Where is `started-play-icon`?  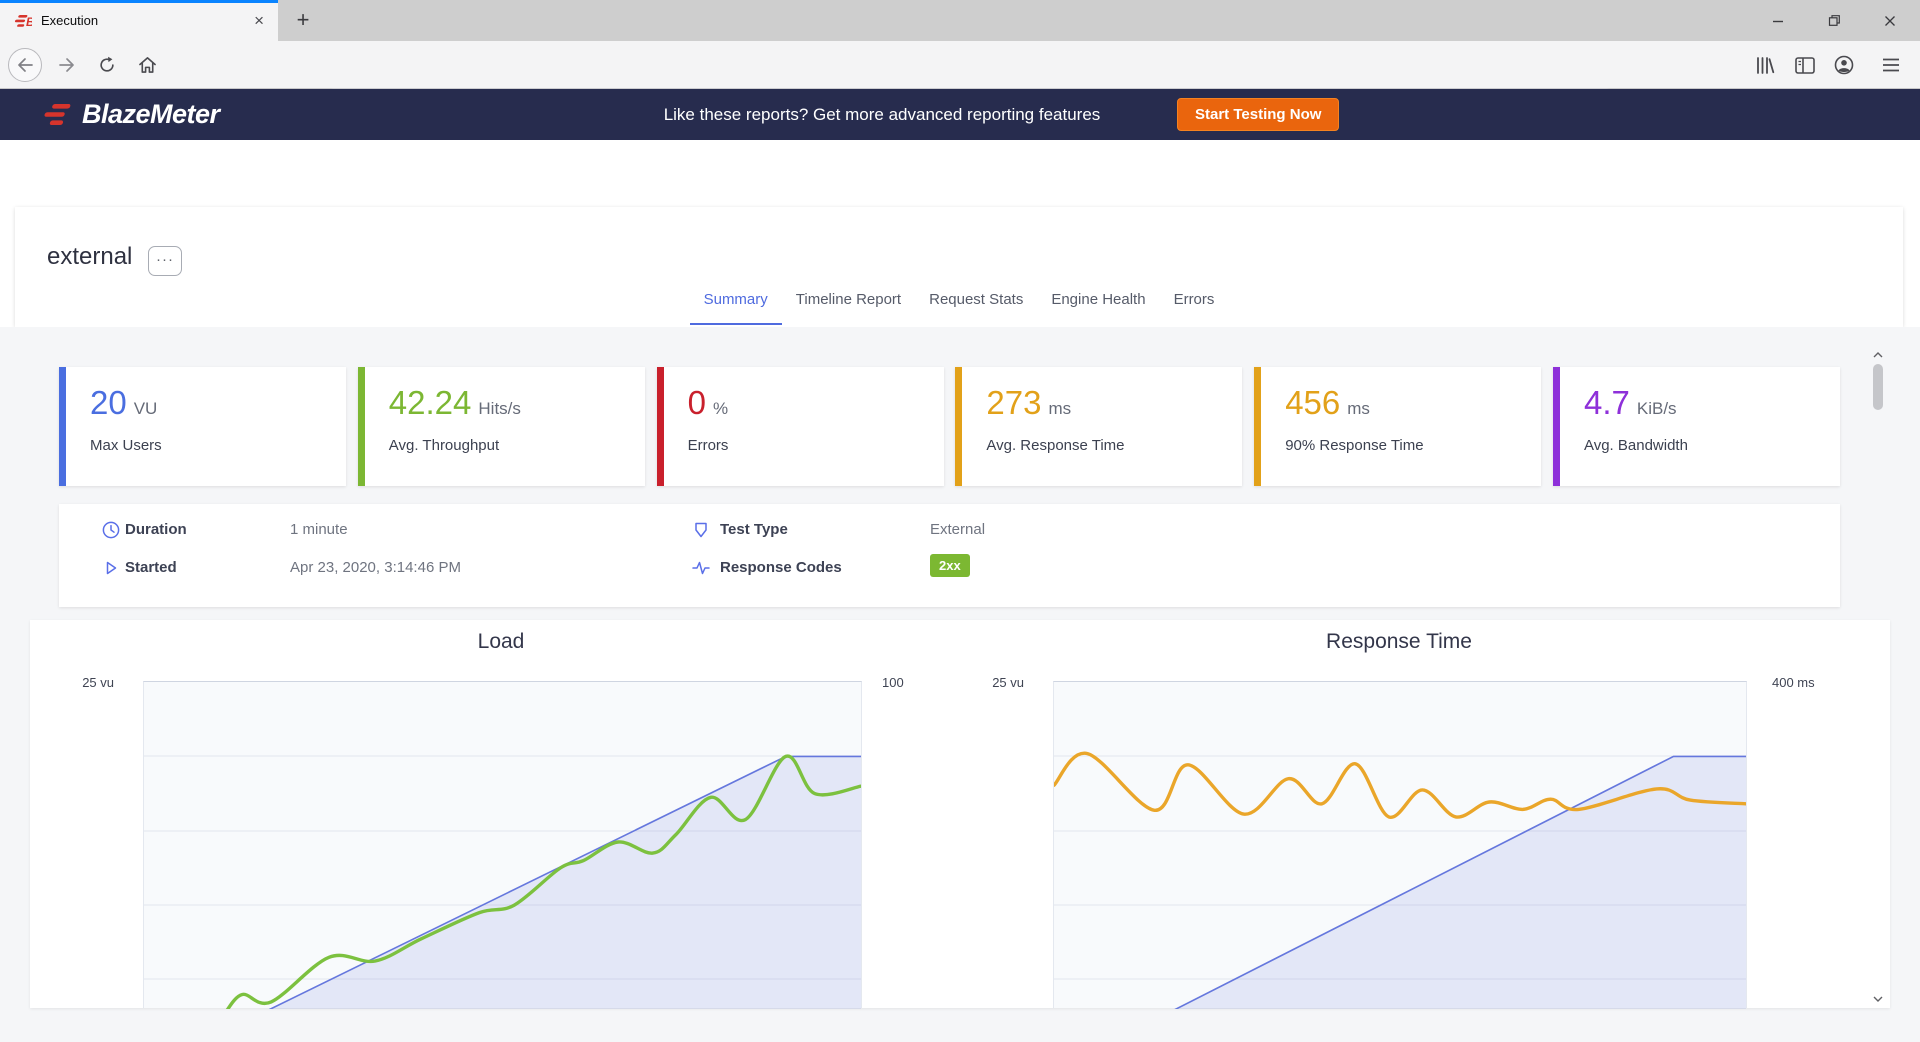
started-play-icon is located at coordinates (111, 568).